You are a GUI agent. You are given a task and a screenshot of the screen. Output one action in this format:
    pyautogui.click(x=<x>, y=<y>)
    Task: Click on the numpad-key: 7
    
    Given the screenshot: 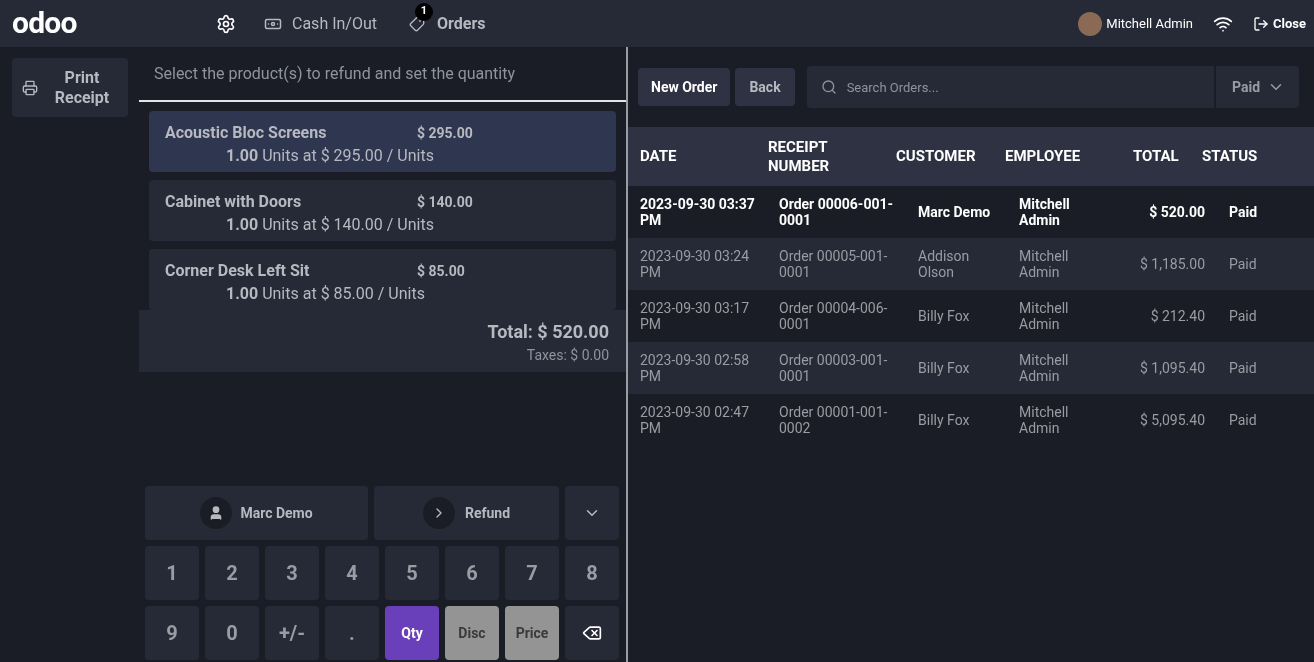 What is the action you would take?
    pyautogui.click(x=532, y=573)
    